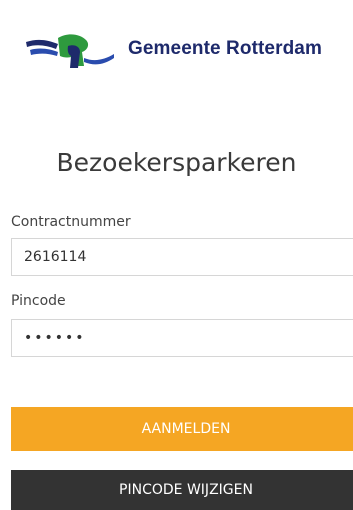 Image resolution: width=353 pixels, height=510 pixels. I want to click on contract-number-input, so click(182, 257).